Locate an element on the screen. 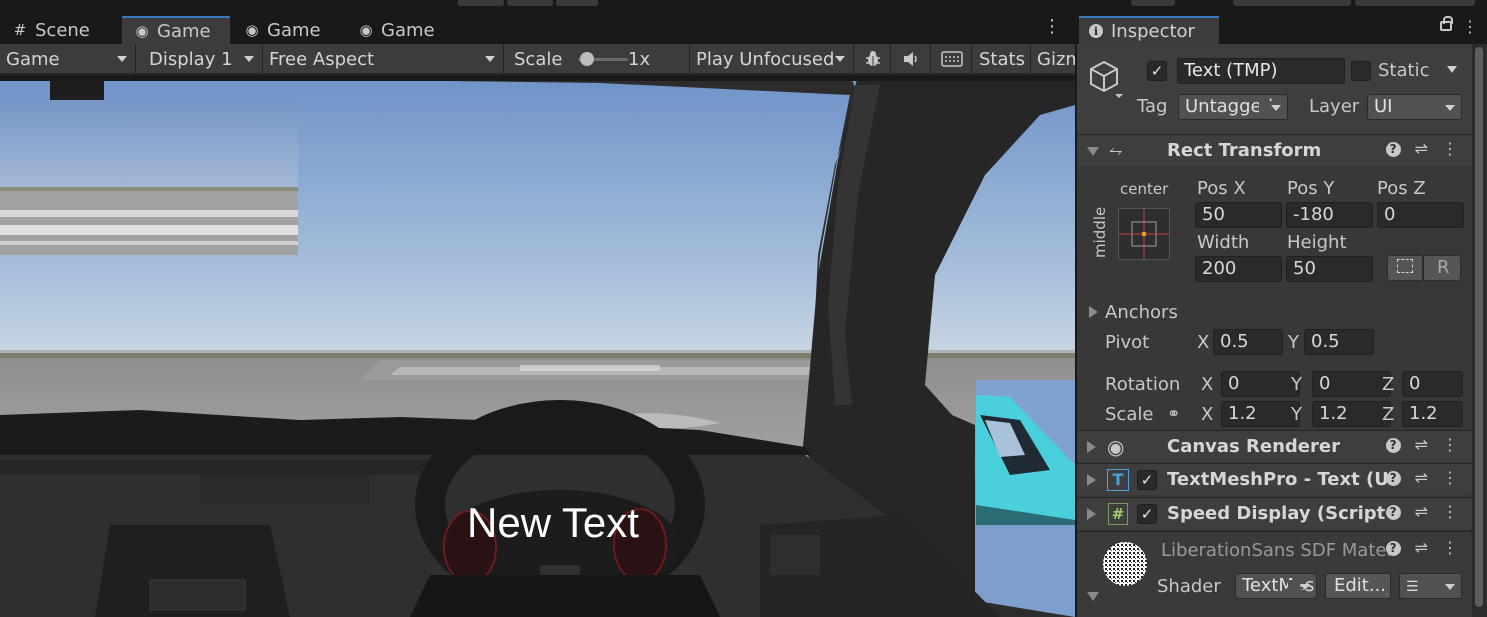 This screenshot has height=617, width=1487. play-mode-dropdown: Play Unfocused is located at coordinates (772, 59).